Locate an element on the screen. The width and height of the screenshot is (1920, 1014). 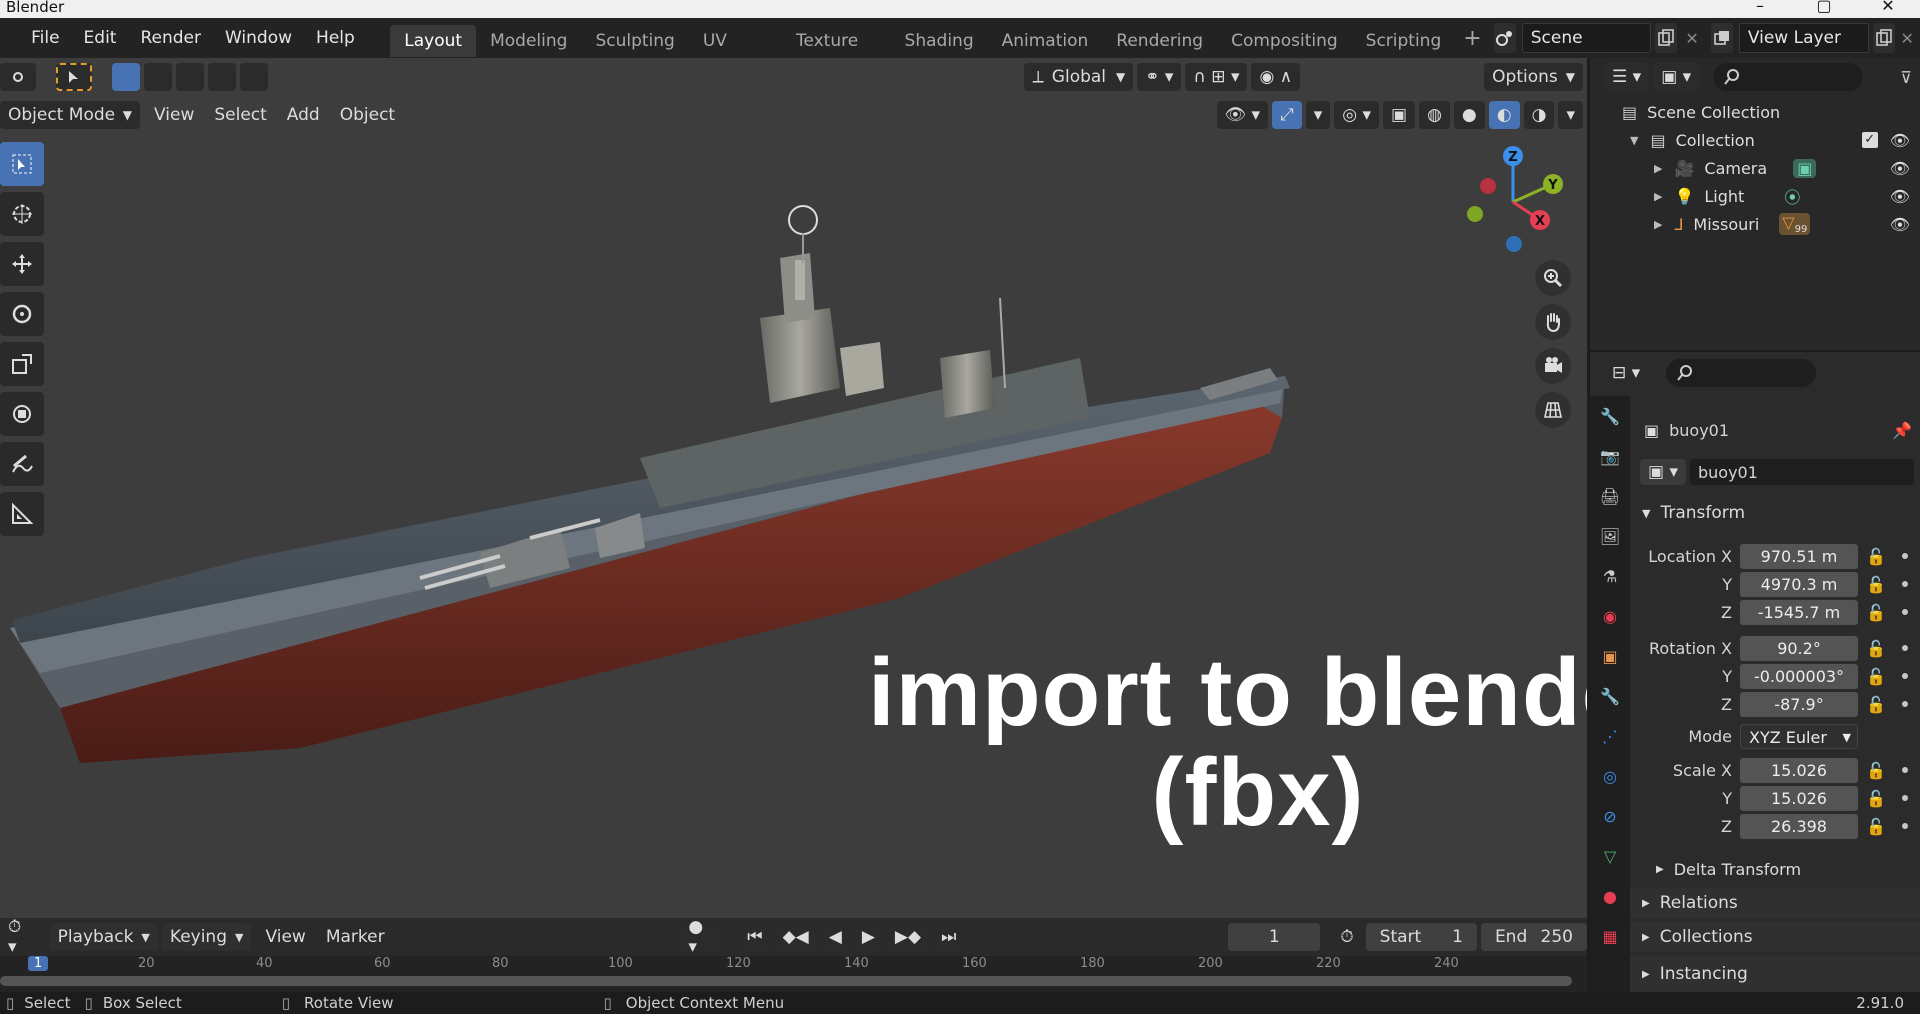
timeline-scrollbar is located at coordinates (786, 981).